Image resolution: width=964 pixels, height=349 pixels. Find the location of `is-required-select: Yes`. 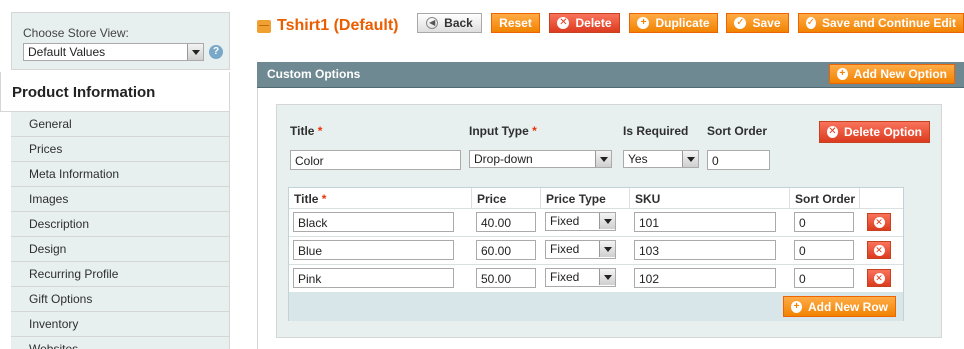

is-required-select: Yes is located at coordinates (661, 159).